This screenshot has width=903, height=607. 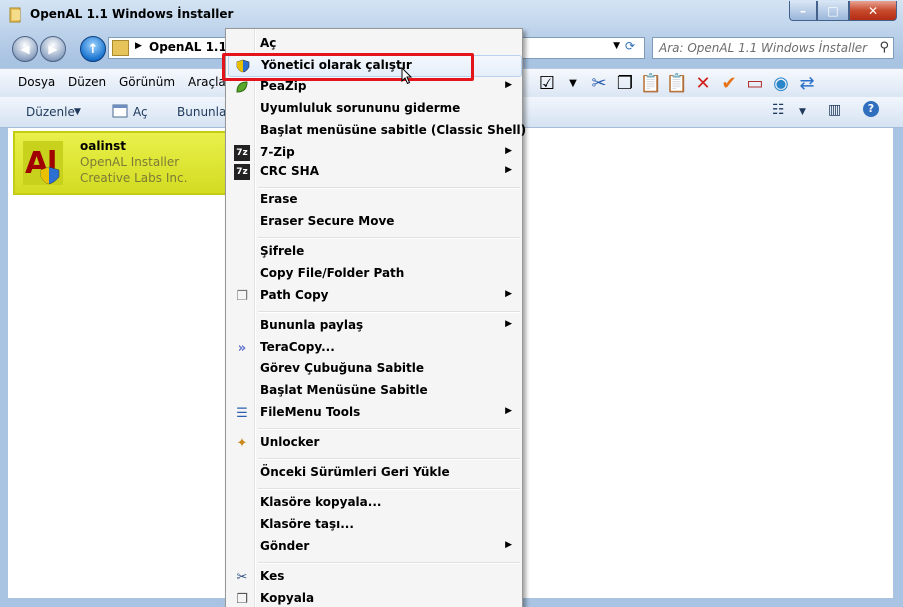 What do you see at coordinates (344, 390) in the screenshot?
I see `ctx-label: Başlat Menüsüne Sabitle` at bounding box center [344, 390].